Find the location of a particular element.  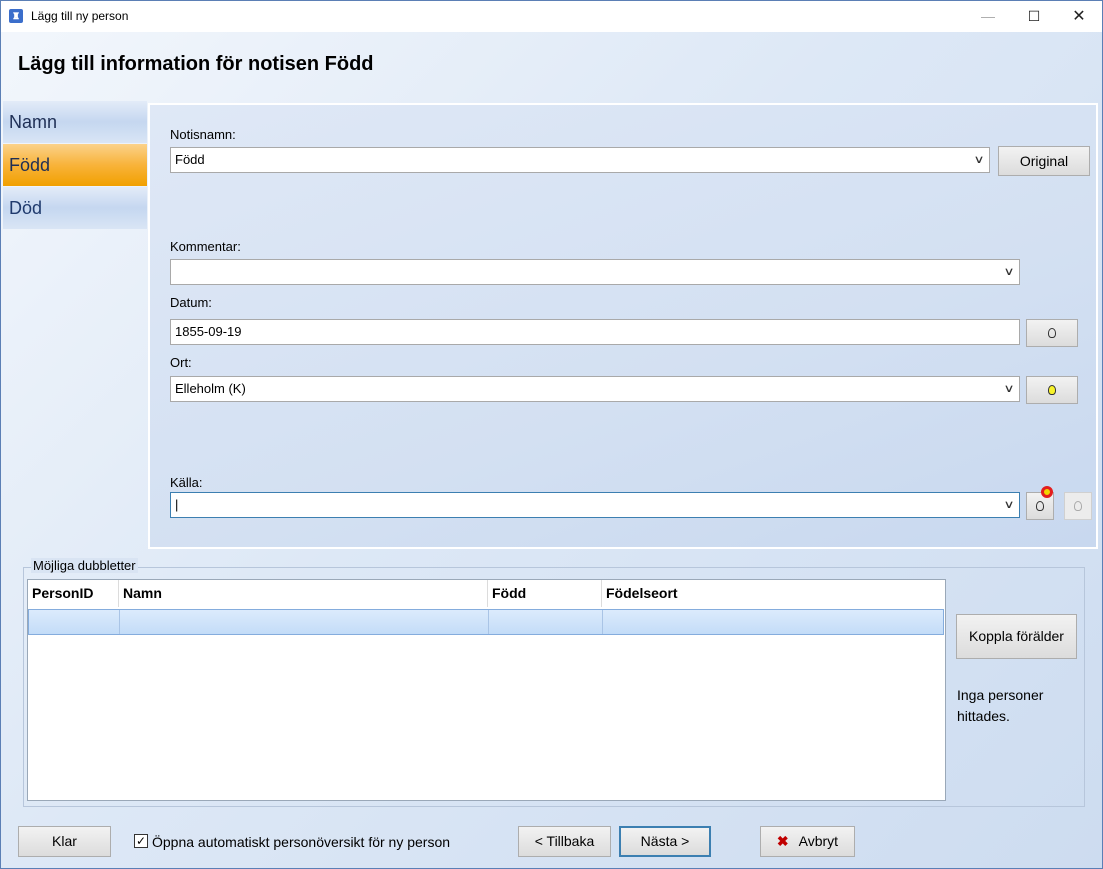

datum-input: 1855-09-19 is located at coordinates (595, 332).